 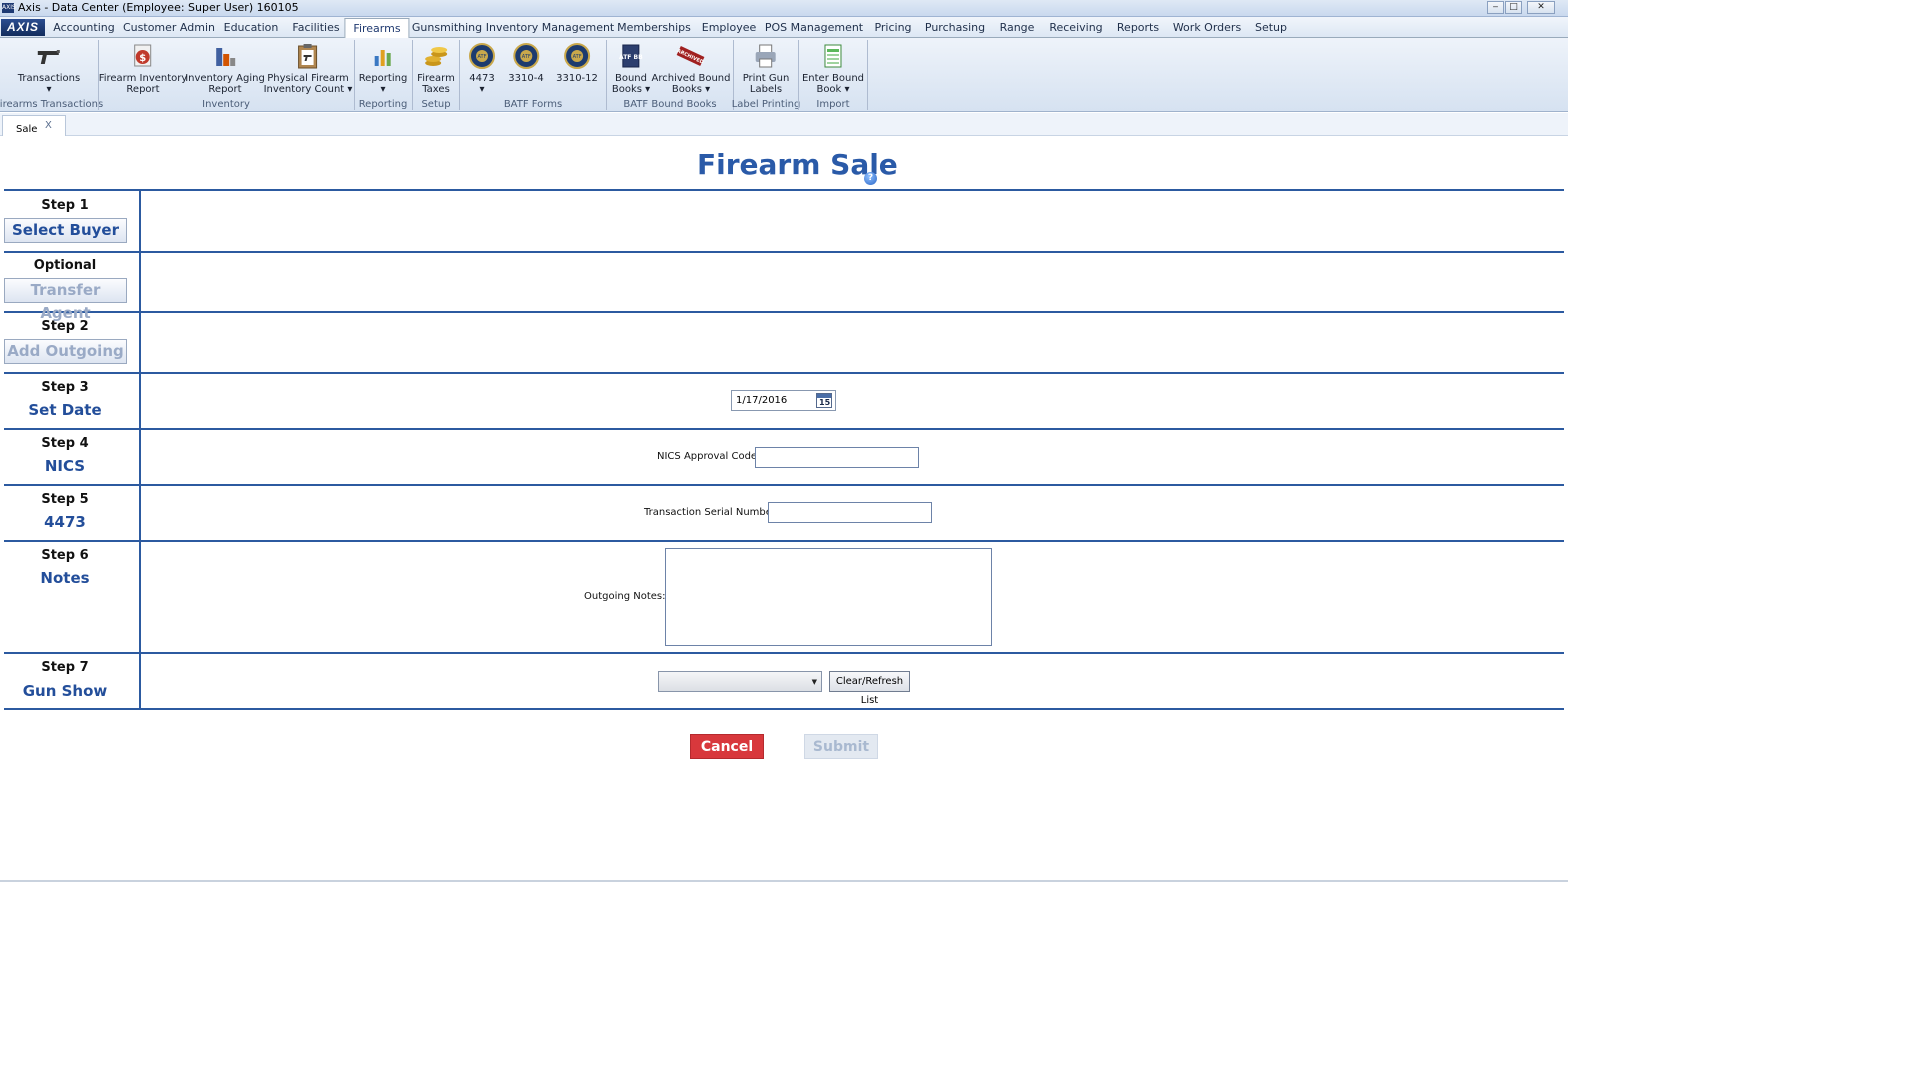 I want to click on tab-close-icon: X, so click(x=48, y=125).